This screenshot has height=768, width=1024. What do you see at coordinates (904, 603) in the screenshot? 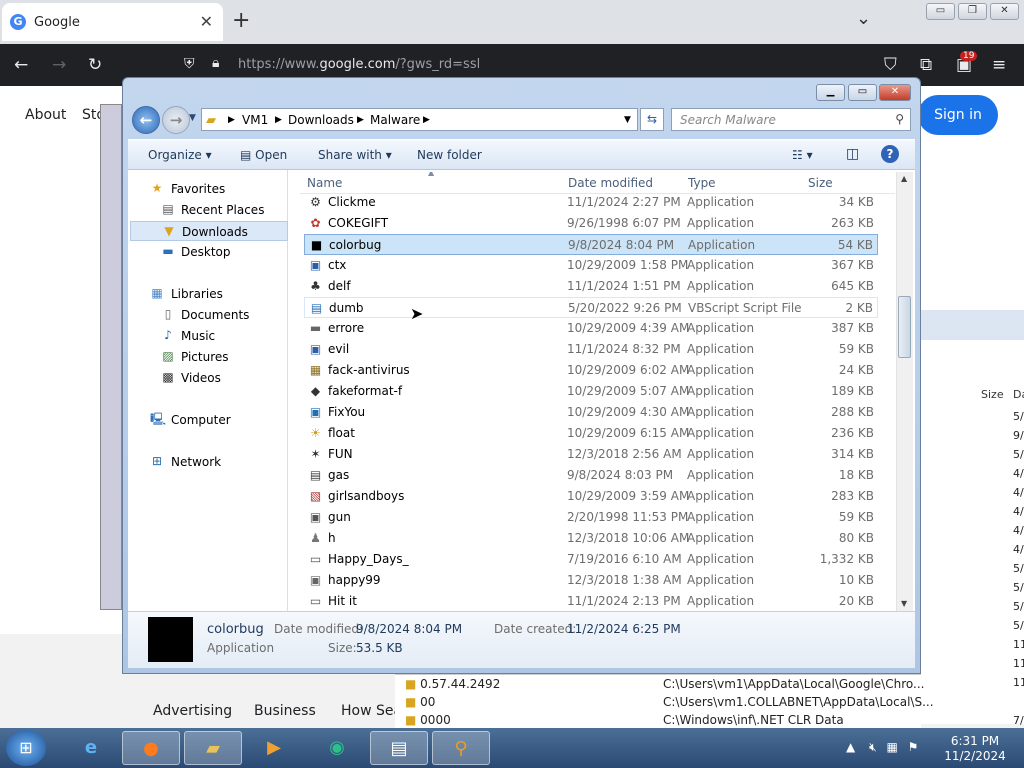
I see `scroll-down-icon: ▼` at bounding box center [904, 603].